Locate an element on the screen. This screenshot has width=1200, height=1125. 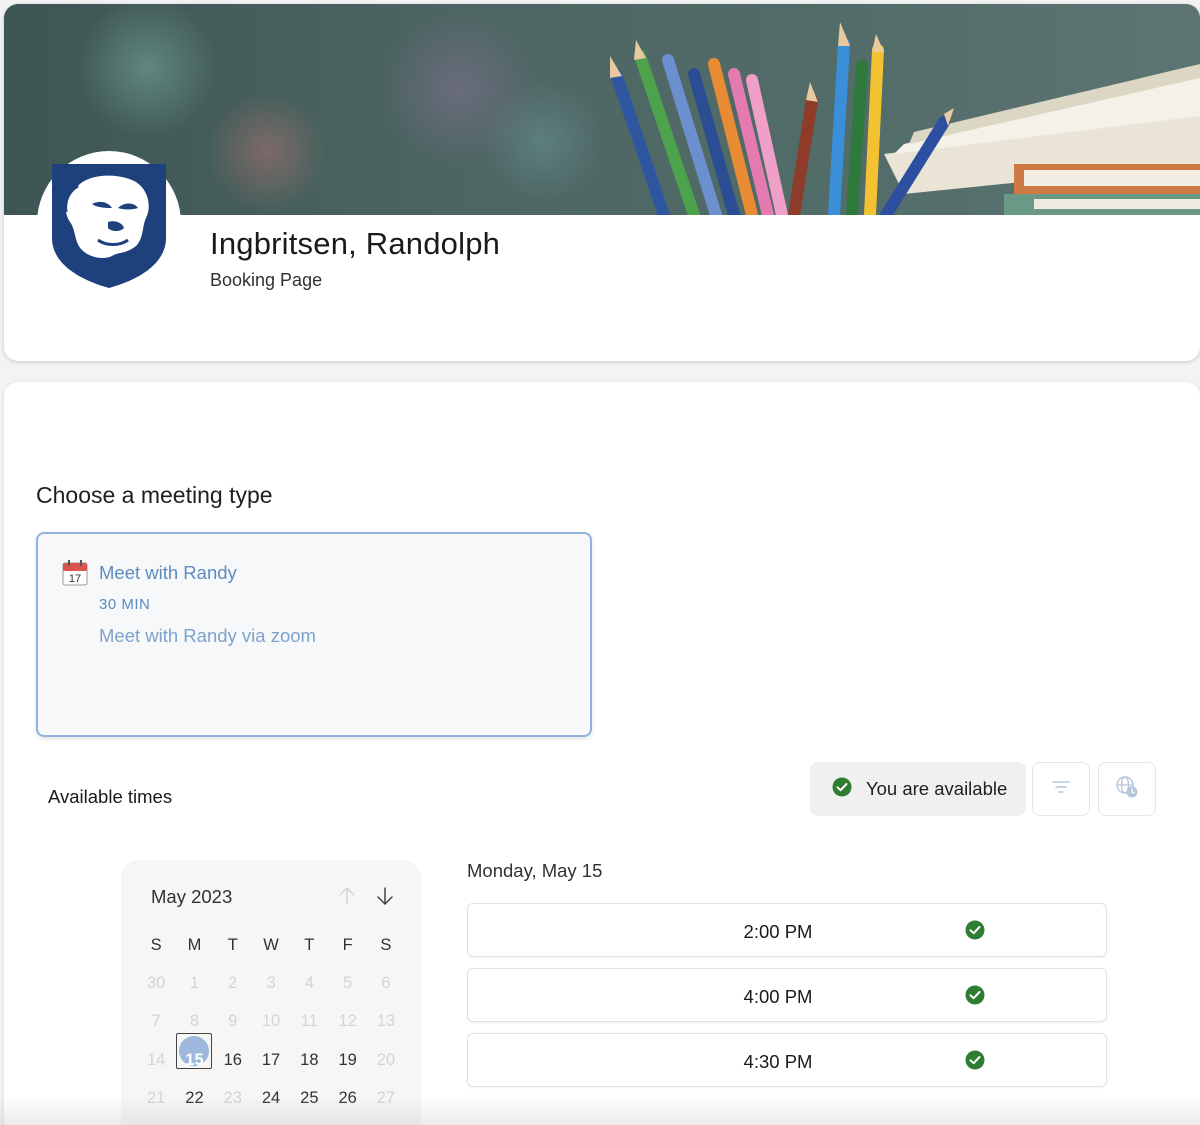
calendar-day: 12 is located at coordinates (347, 1021).